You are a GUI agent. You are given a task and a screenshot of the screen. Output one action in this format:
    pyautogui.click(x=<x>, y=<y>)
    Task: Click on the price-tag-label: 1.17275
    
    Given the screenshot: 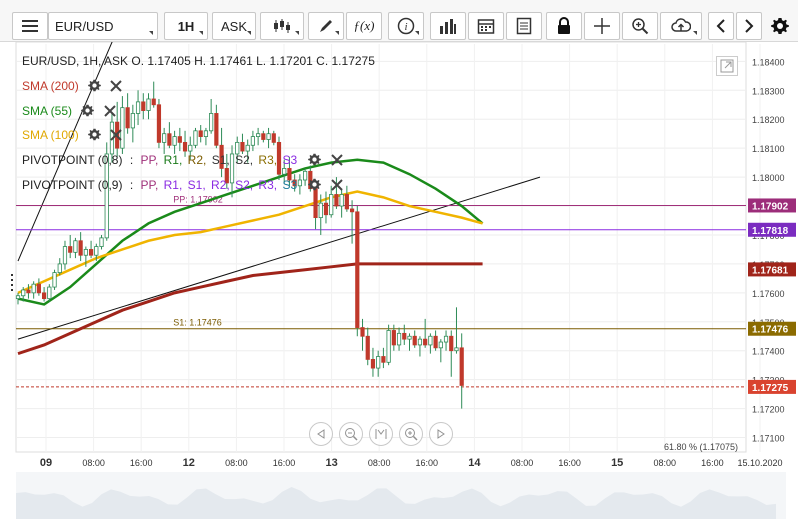 What is the action you would take?
    pyautogui.click(x=770, y=388)
    